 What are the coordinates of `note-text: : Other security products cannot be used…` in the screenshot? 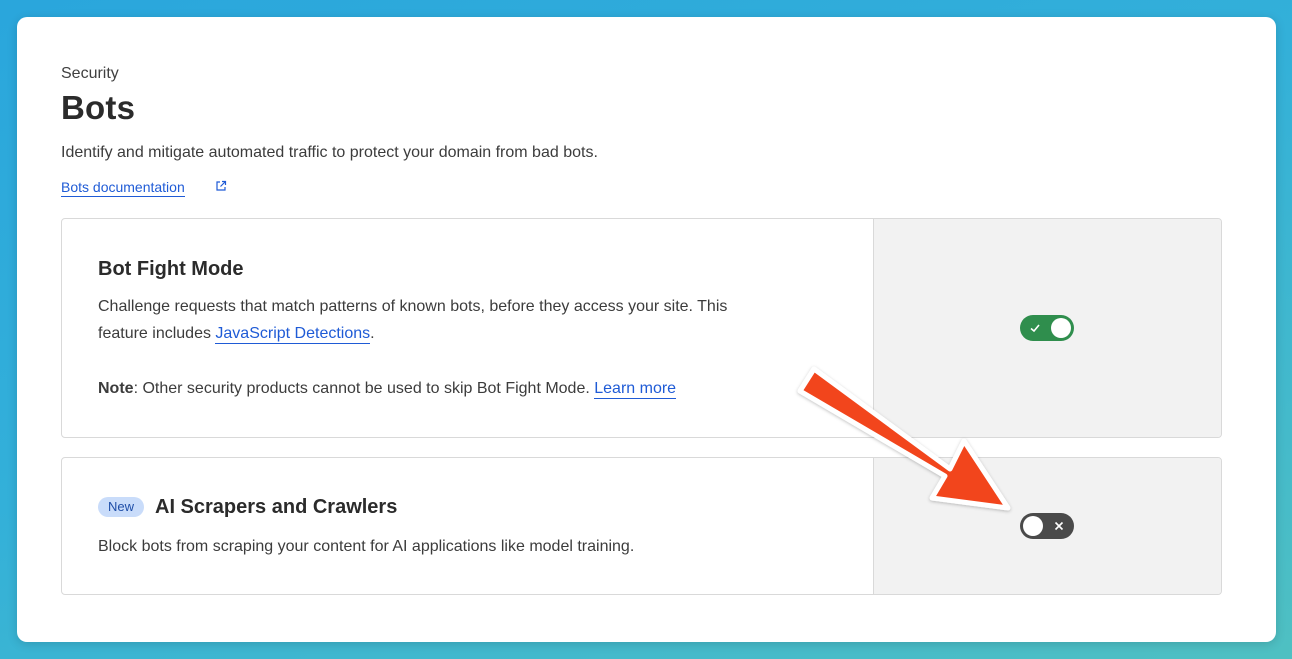 It's located at (364, 388).